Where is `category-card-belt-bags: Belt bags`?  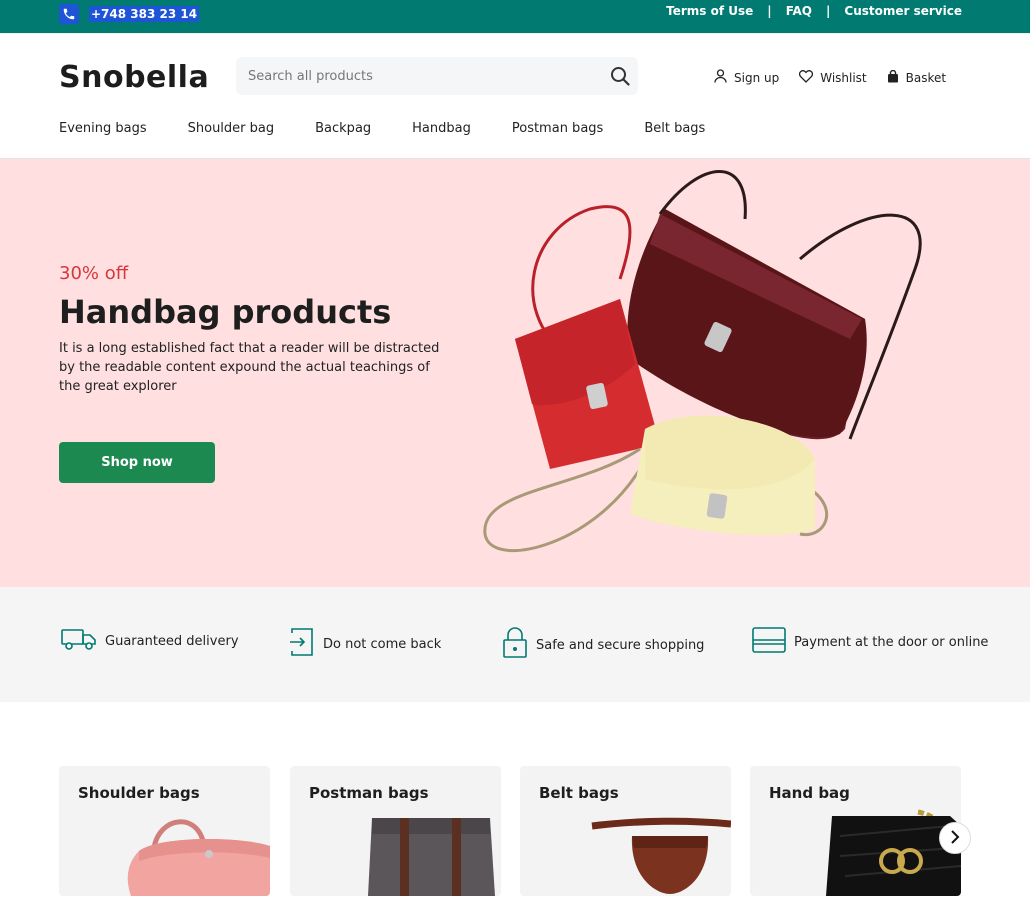
category-card-belt-bags: Belt bags is located at coordinates (625, 831).